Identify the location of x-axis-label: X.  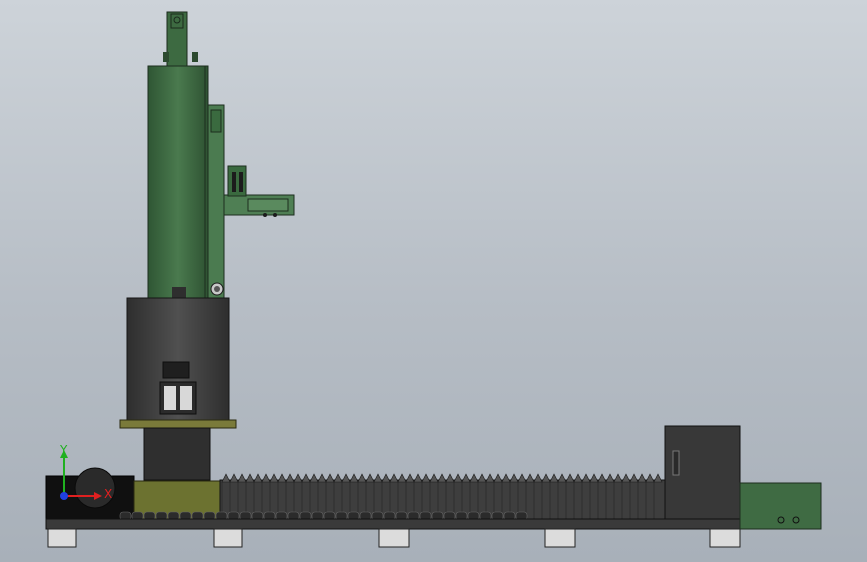
(108, 494).